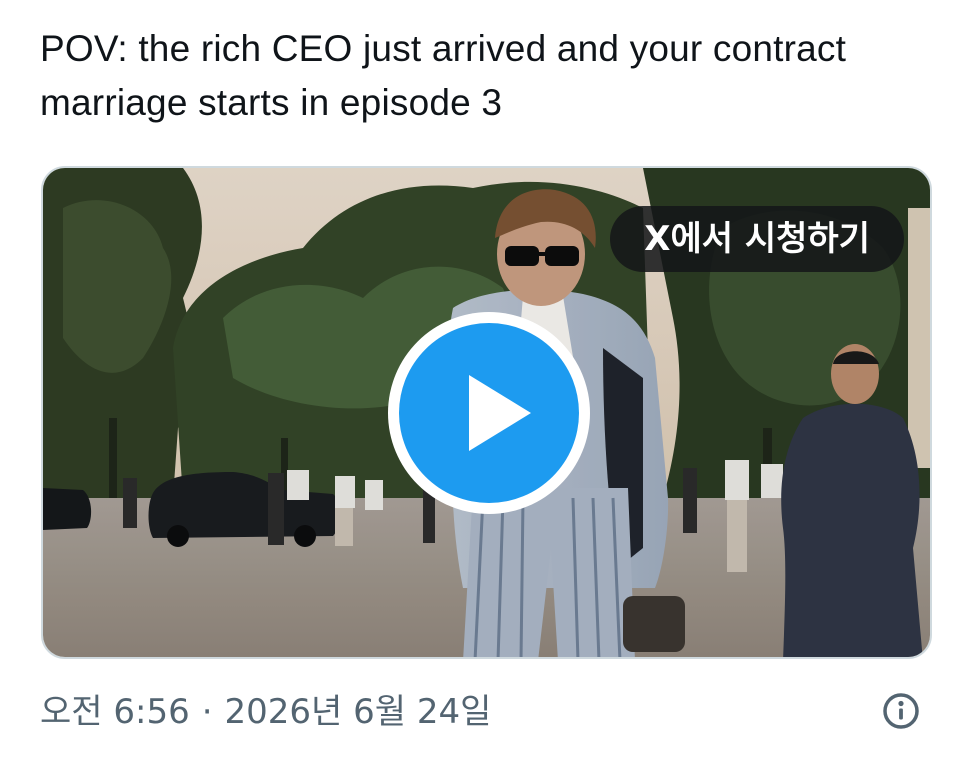 The image size is (978, 762). What do you see at coordinates (115, 712) in the screenshot?
I see `tweet-time: 오전 6:56` at bounding box center [115, 712].